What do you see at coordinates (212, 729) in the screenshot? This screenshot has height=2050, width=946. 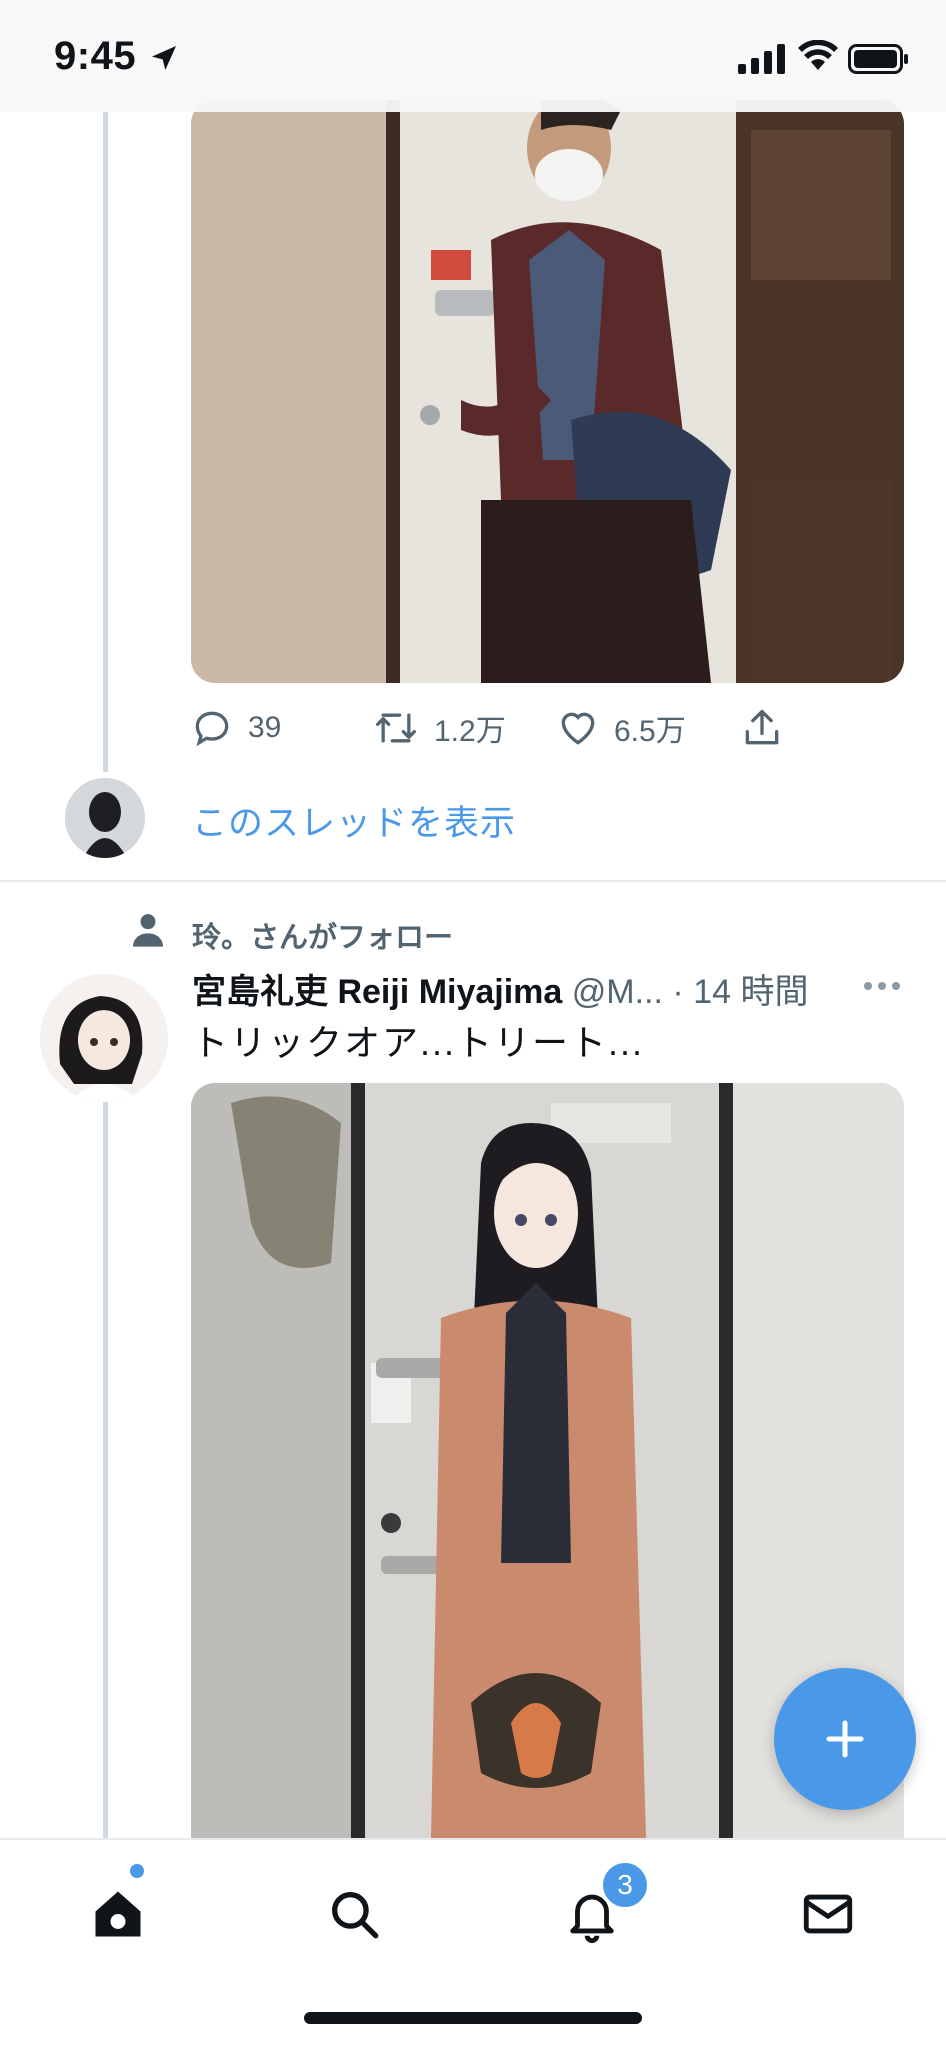 I see `reply-icon` at bounding box center [212, 729].